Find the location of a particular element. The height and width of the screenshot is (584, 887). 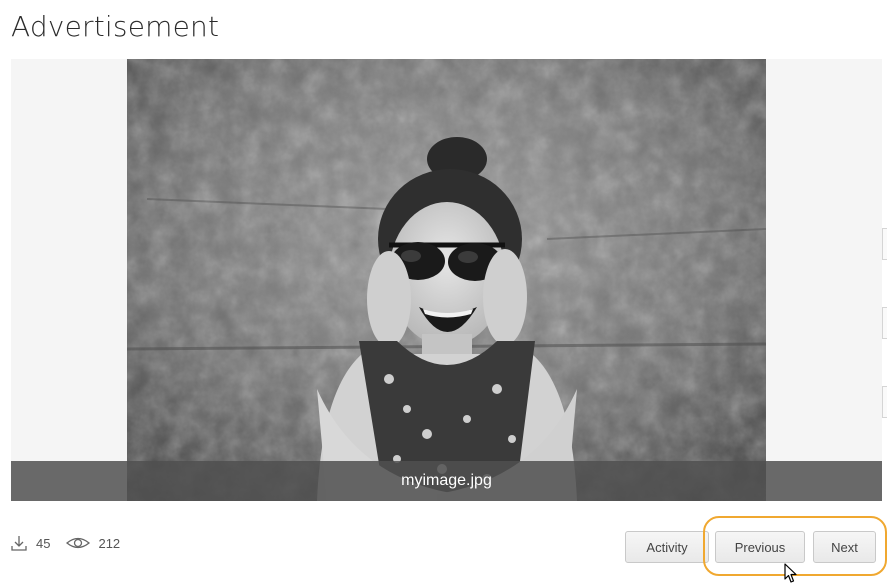

image-filename: myimage.jpg is located at coordinates (446, 480).